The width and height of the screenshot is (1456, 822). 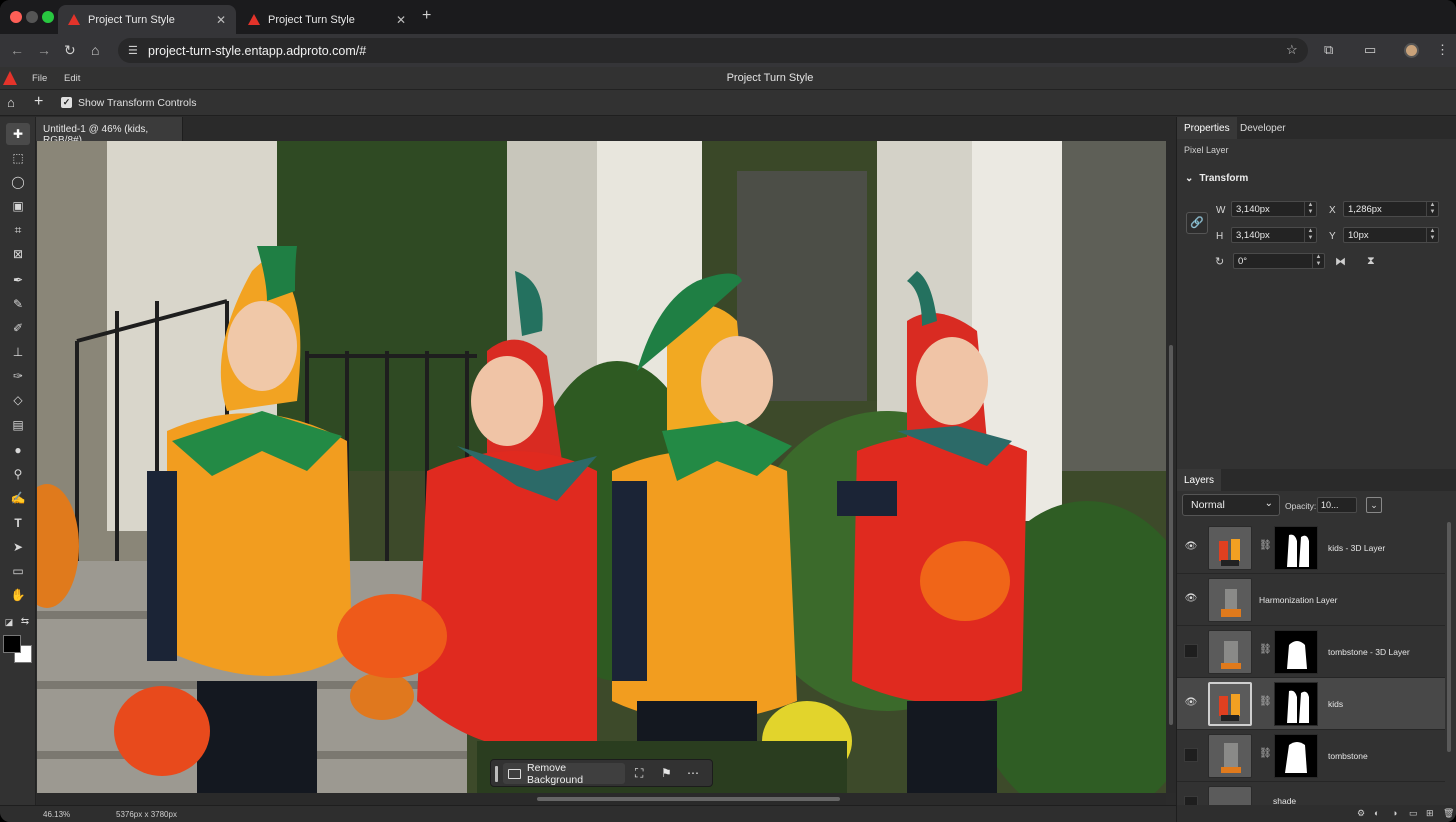 What do you see at coordinates (1311, 600) in the screenshot?
I see `layer-row: 👁 Harmonization Layer` at bounding box center [1311, 600].